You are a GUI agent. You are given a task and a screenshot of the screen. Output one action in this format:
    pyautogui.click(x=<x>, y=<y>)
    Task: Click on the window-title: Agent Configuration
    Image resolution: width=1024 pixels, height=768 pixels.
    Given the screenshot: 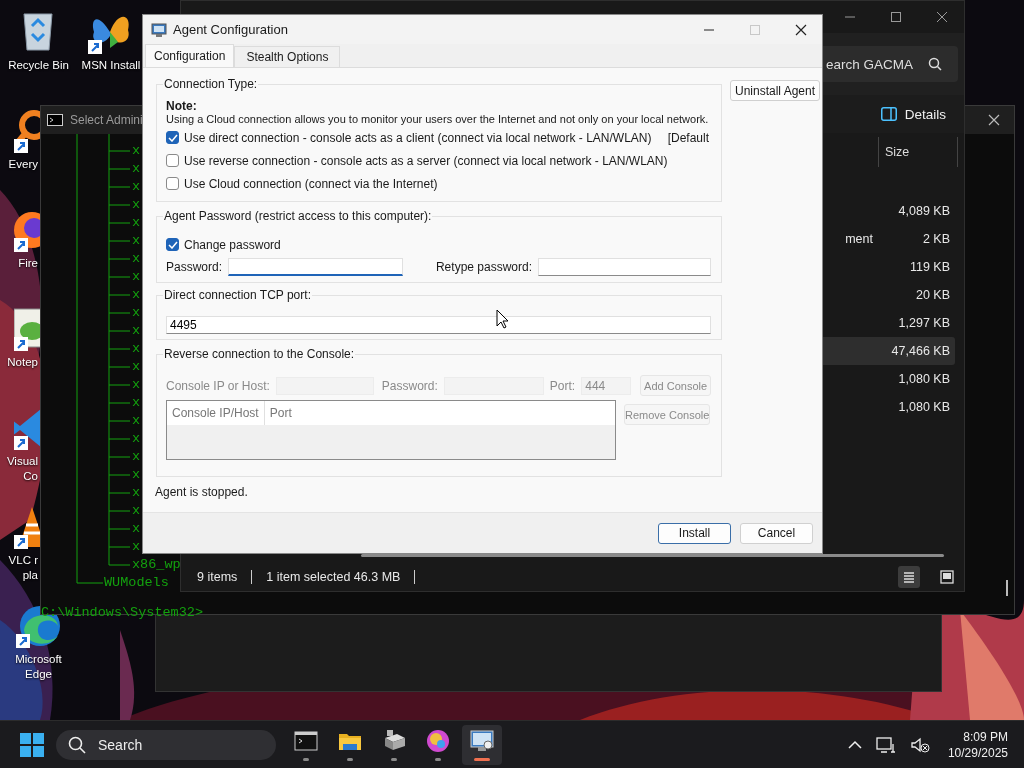 What is the action you would take?
    pyautogui.click(x=230, y=29)
    